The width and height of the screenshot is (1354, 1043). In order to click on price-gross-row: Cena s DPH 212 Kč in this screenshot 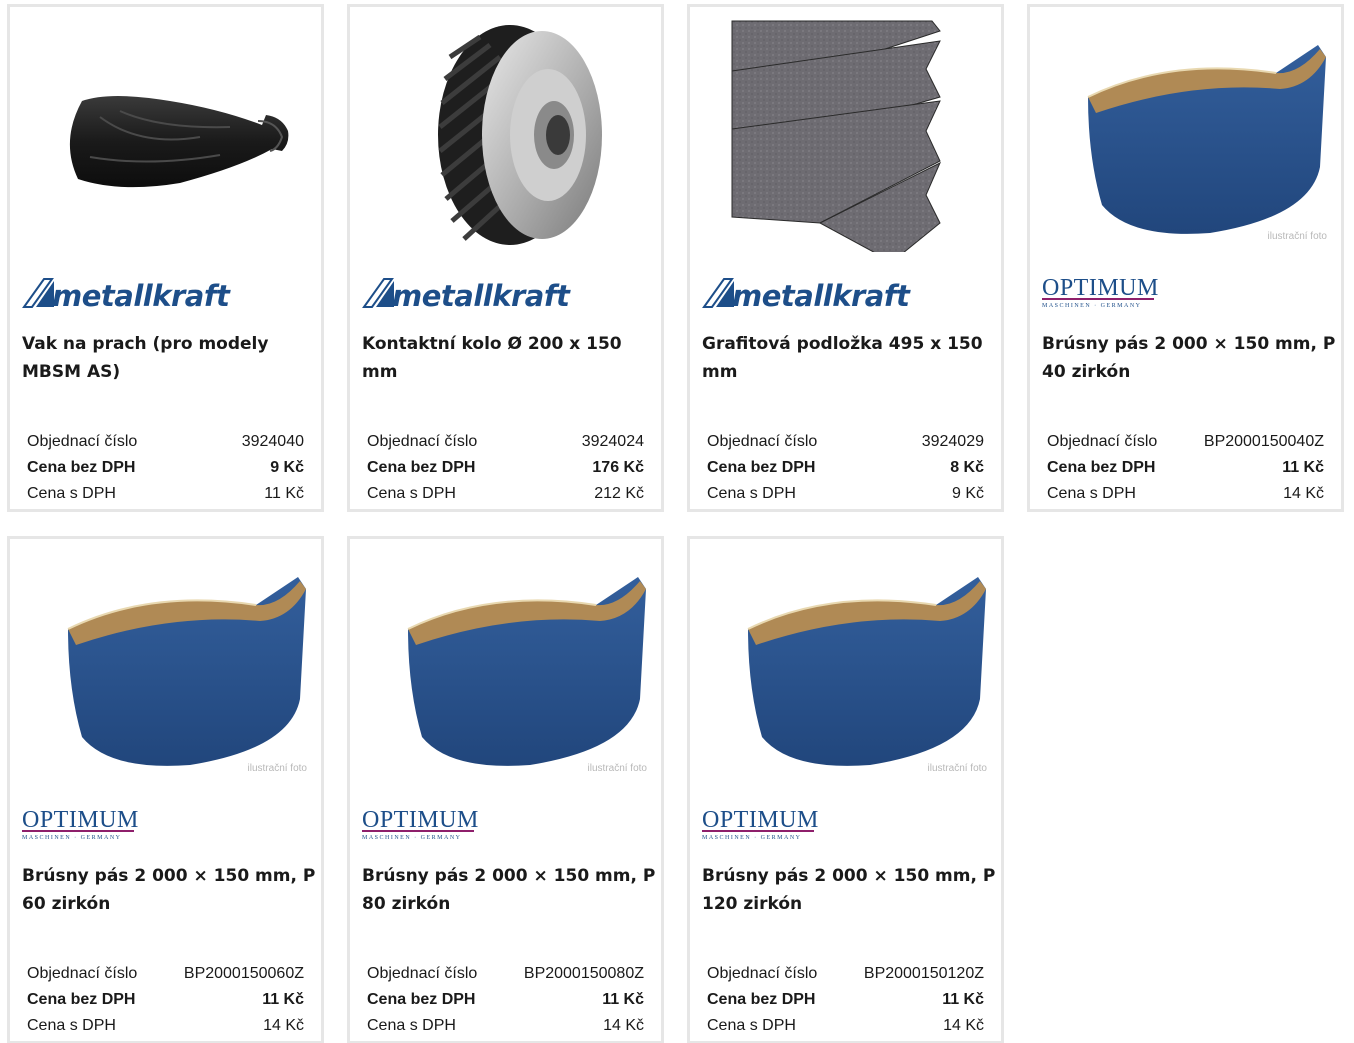, I will do `click(505, 494)`.